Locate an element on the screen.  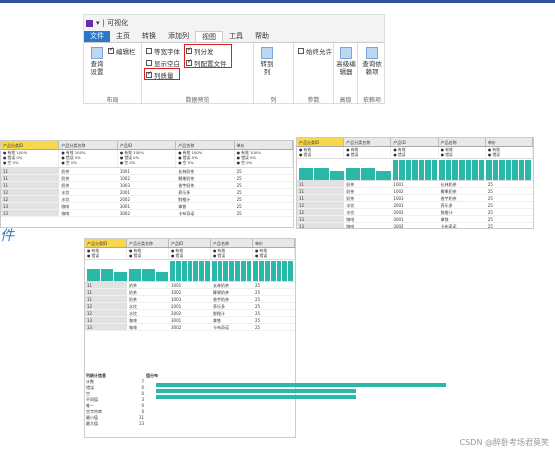
tab-tools: 工具 is located at coordinates (236, 36).